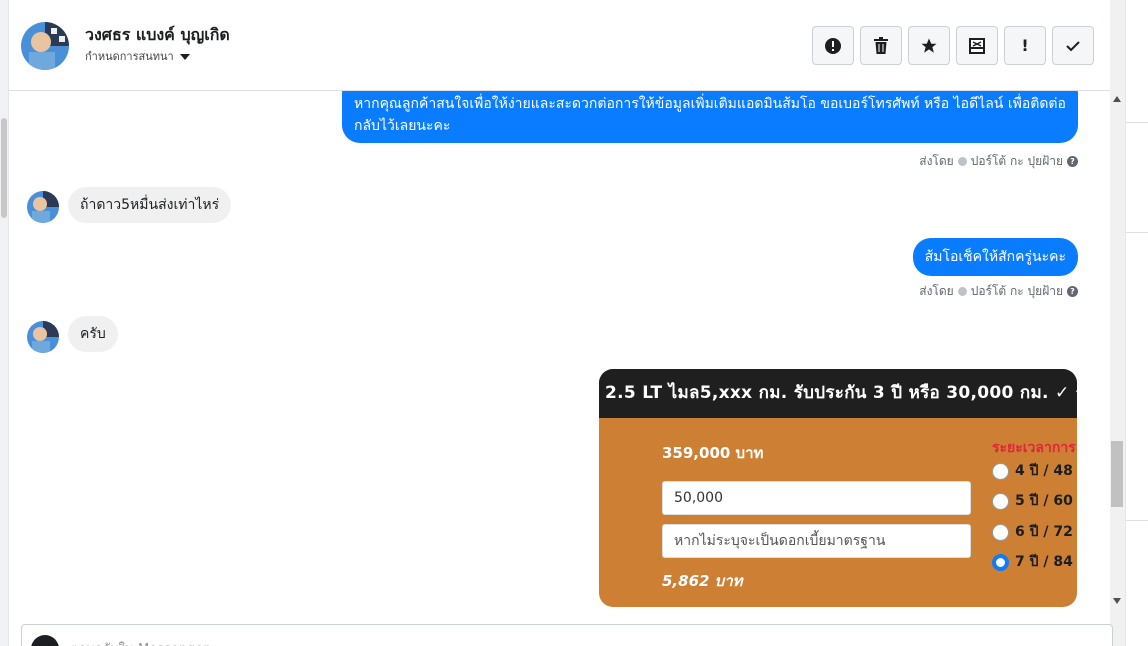 This screenshot has height=646, width=1148. Describe the element at coordinates (4, 323) in the screenshot. I see `left-scrollbar` at that location.